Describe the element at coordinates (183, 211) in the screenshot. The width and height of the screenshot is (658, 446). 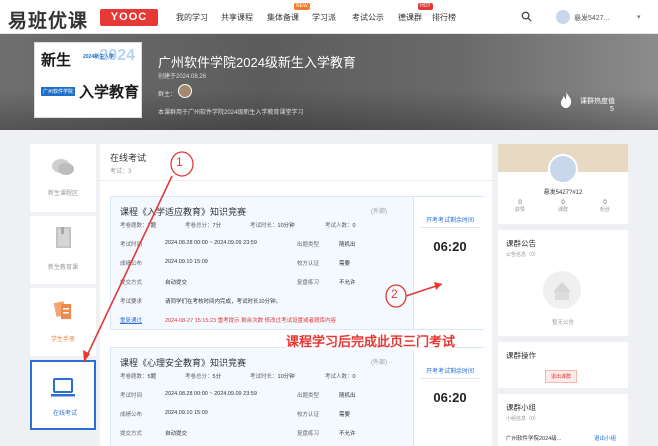
I see `exam-title: 课程《入学适应教育》知识竞赛` at that location.